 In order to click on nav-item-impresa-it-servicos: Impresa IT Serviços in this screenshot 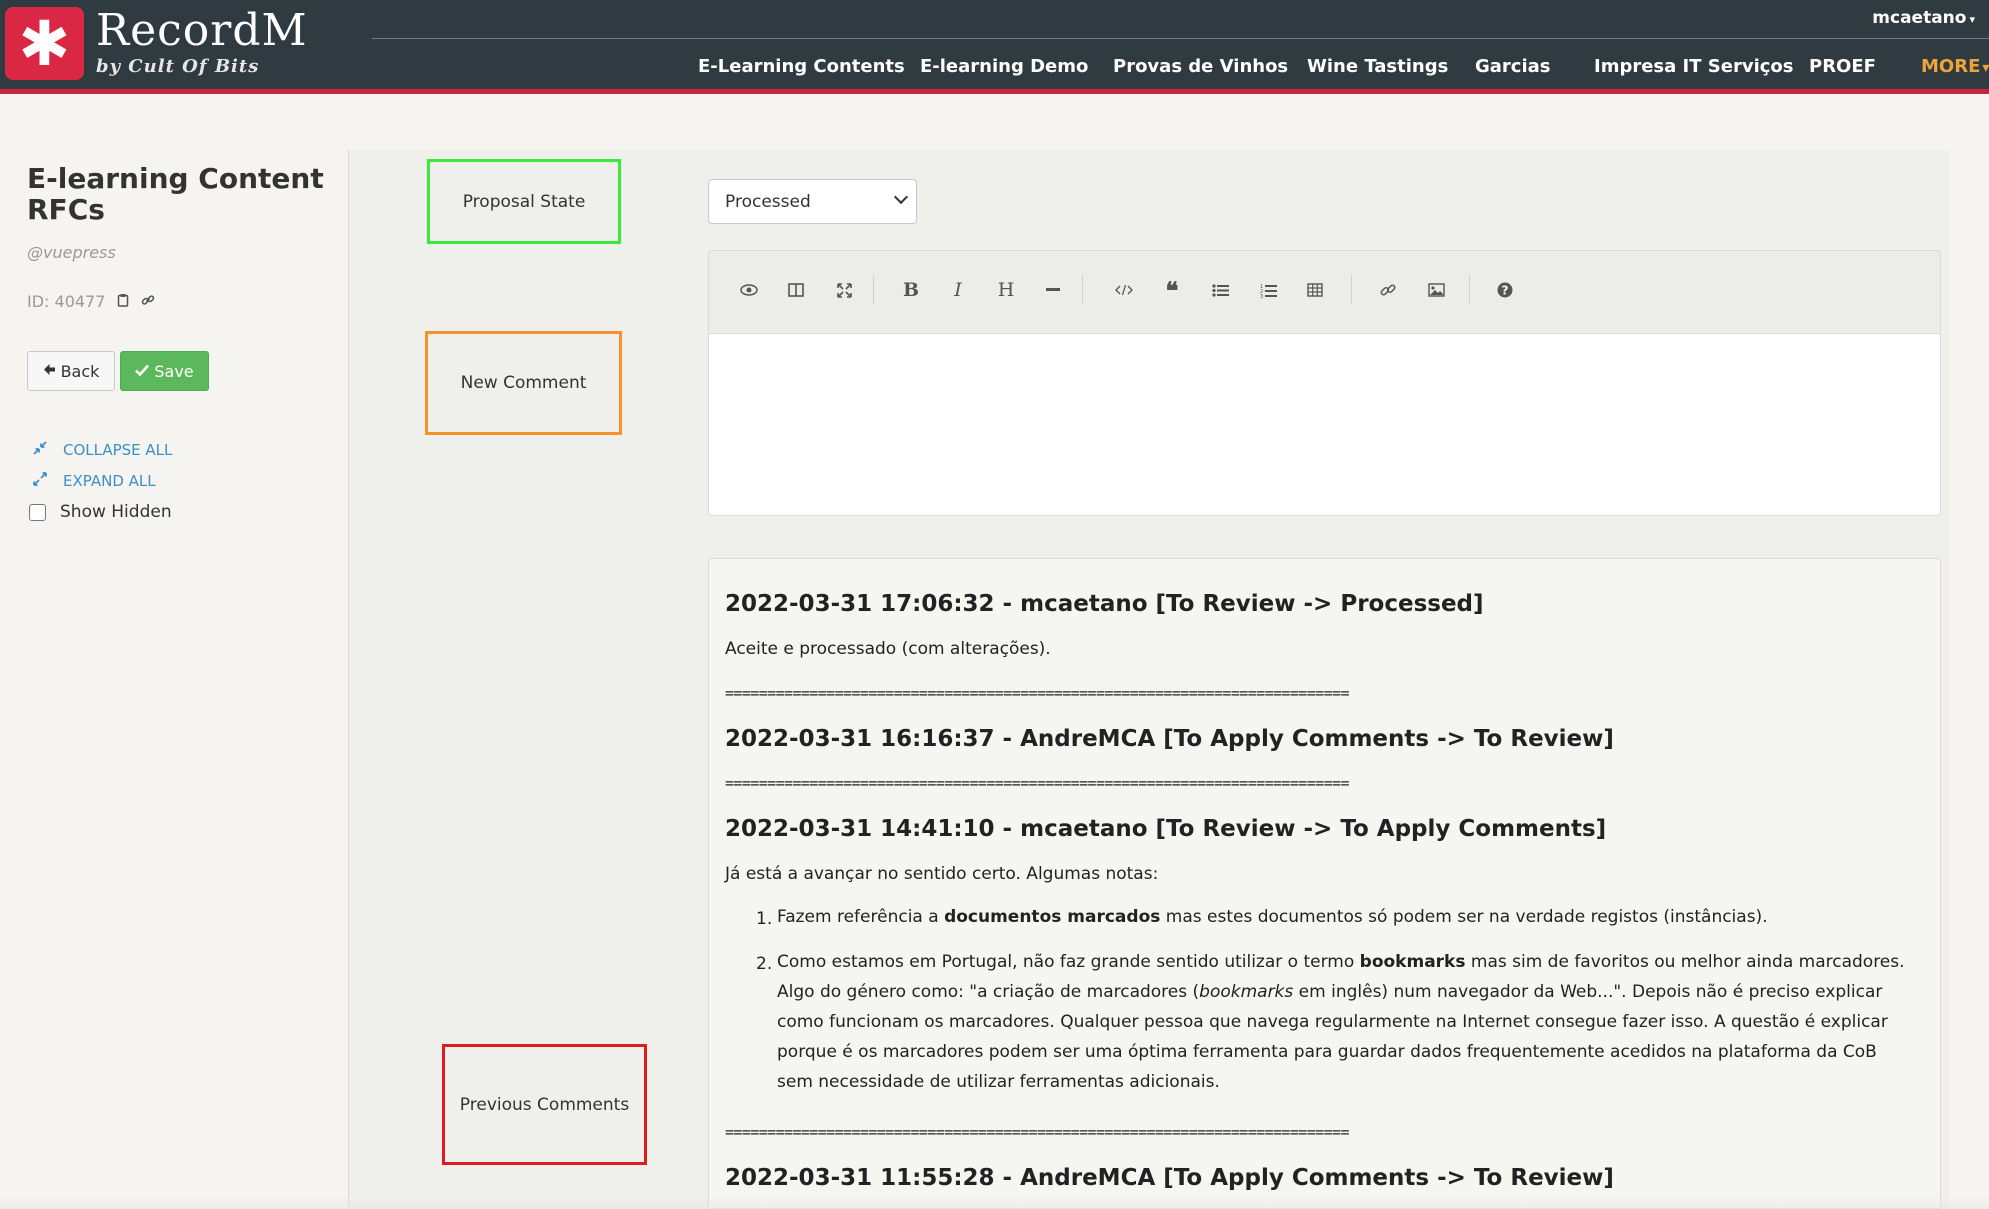, I will do `click(1694, 66)`.